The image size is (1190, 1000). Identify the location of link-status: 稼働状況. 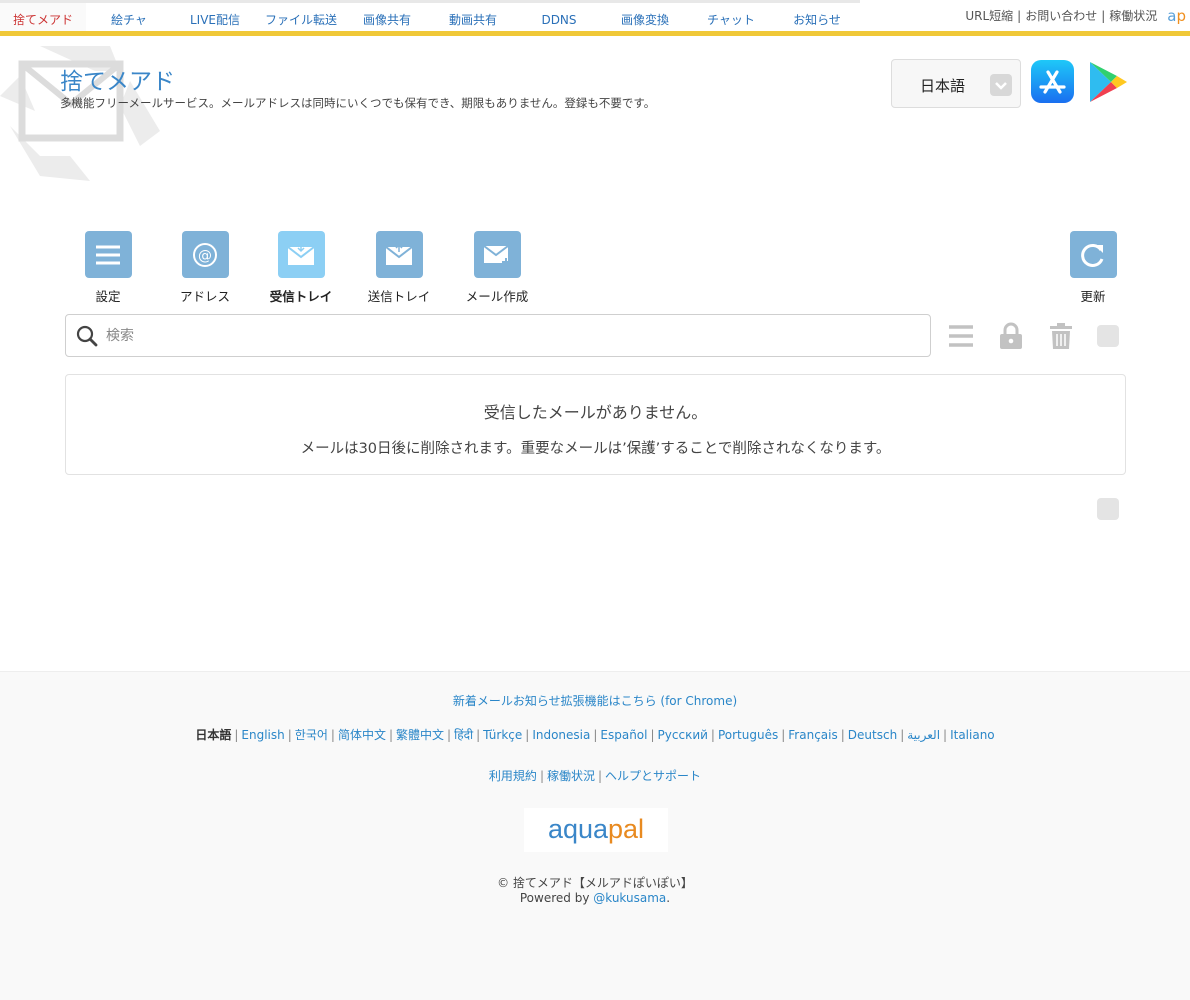
(1133, 15).